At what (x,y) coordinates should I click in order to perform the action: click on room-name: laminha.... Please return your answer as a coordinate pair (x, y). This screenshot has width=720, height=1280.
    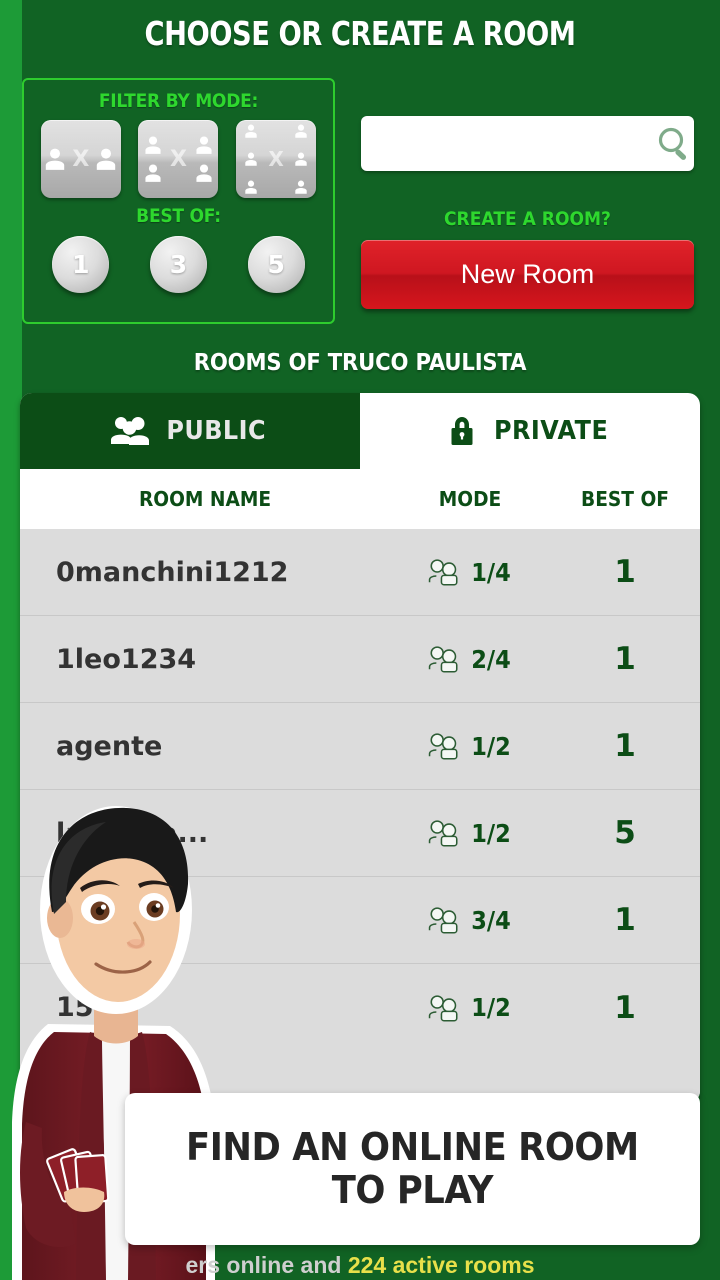
    Looking at the image, I should click on (132, 833).